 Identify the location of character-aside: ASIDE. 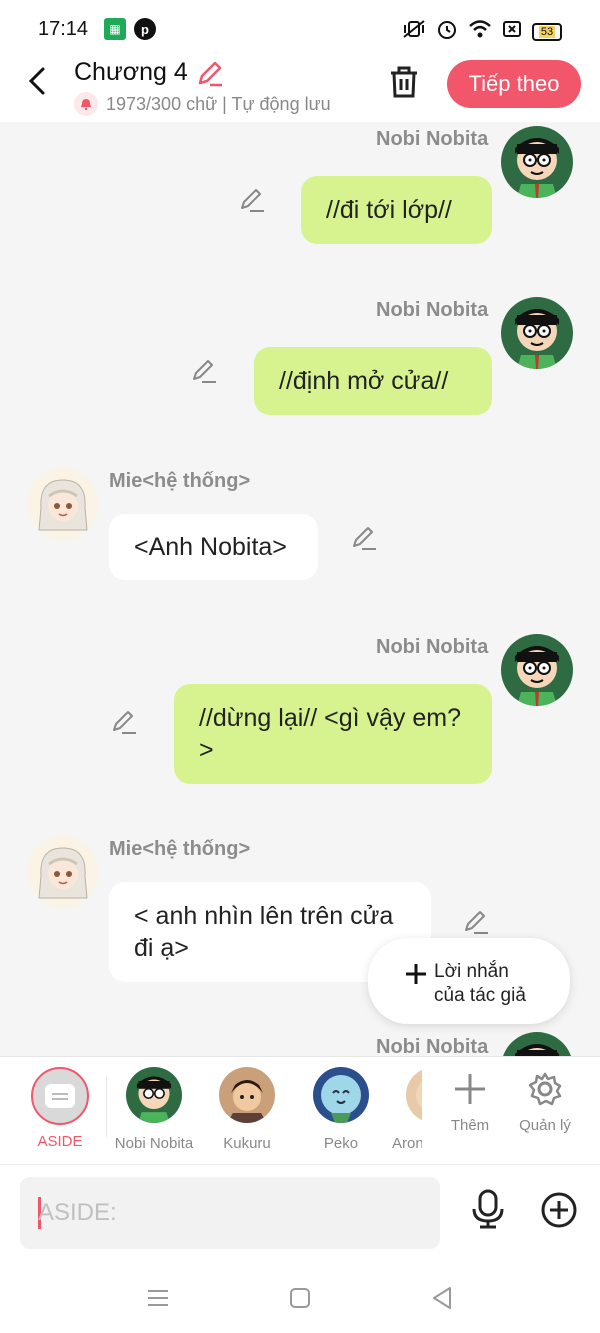
(60, 1108).